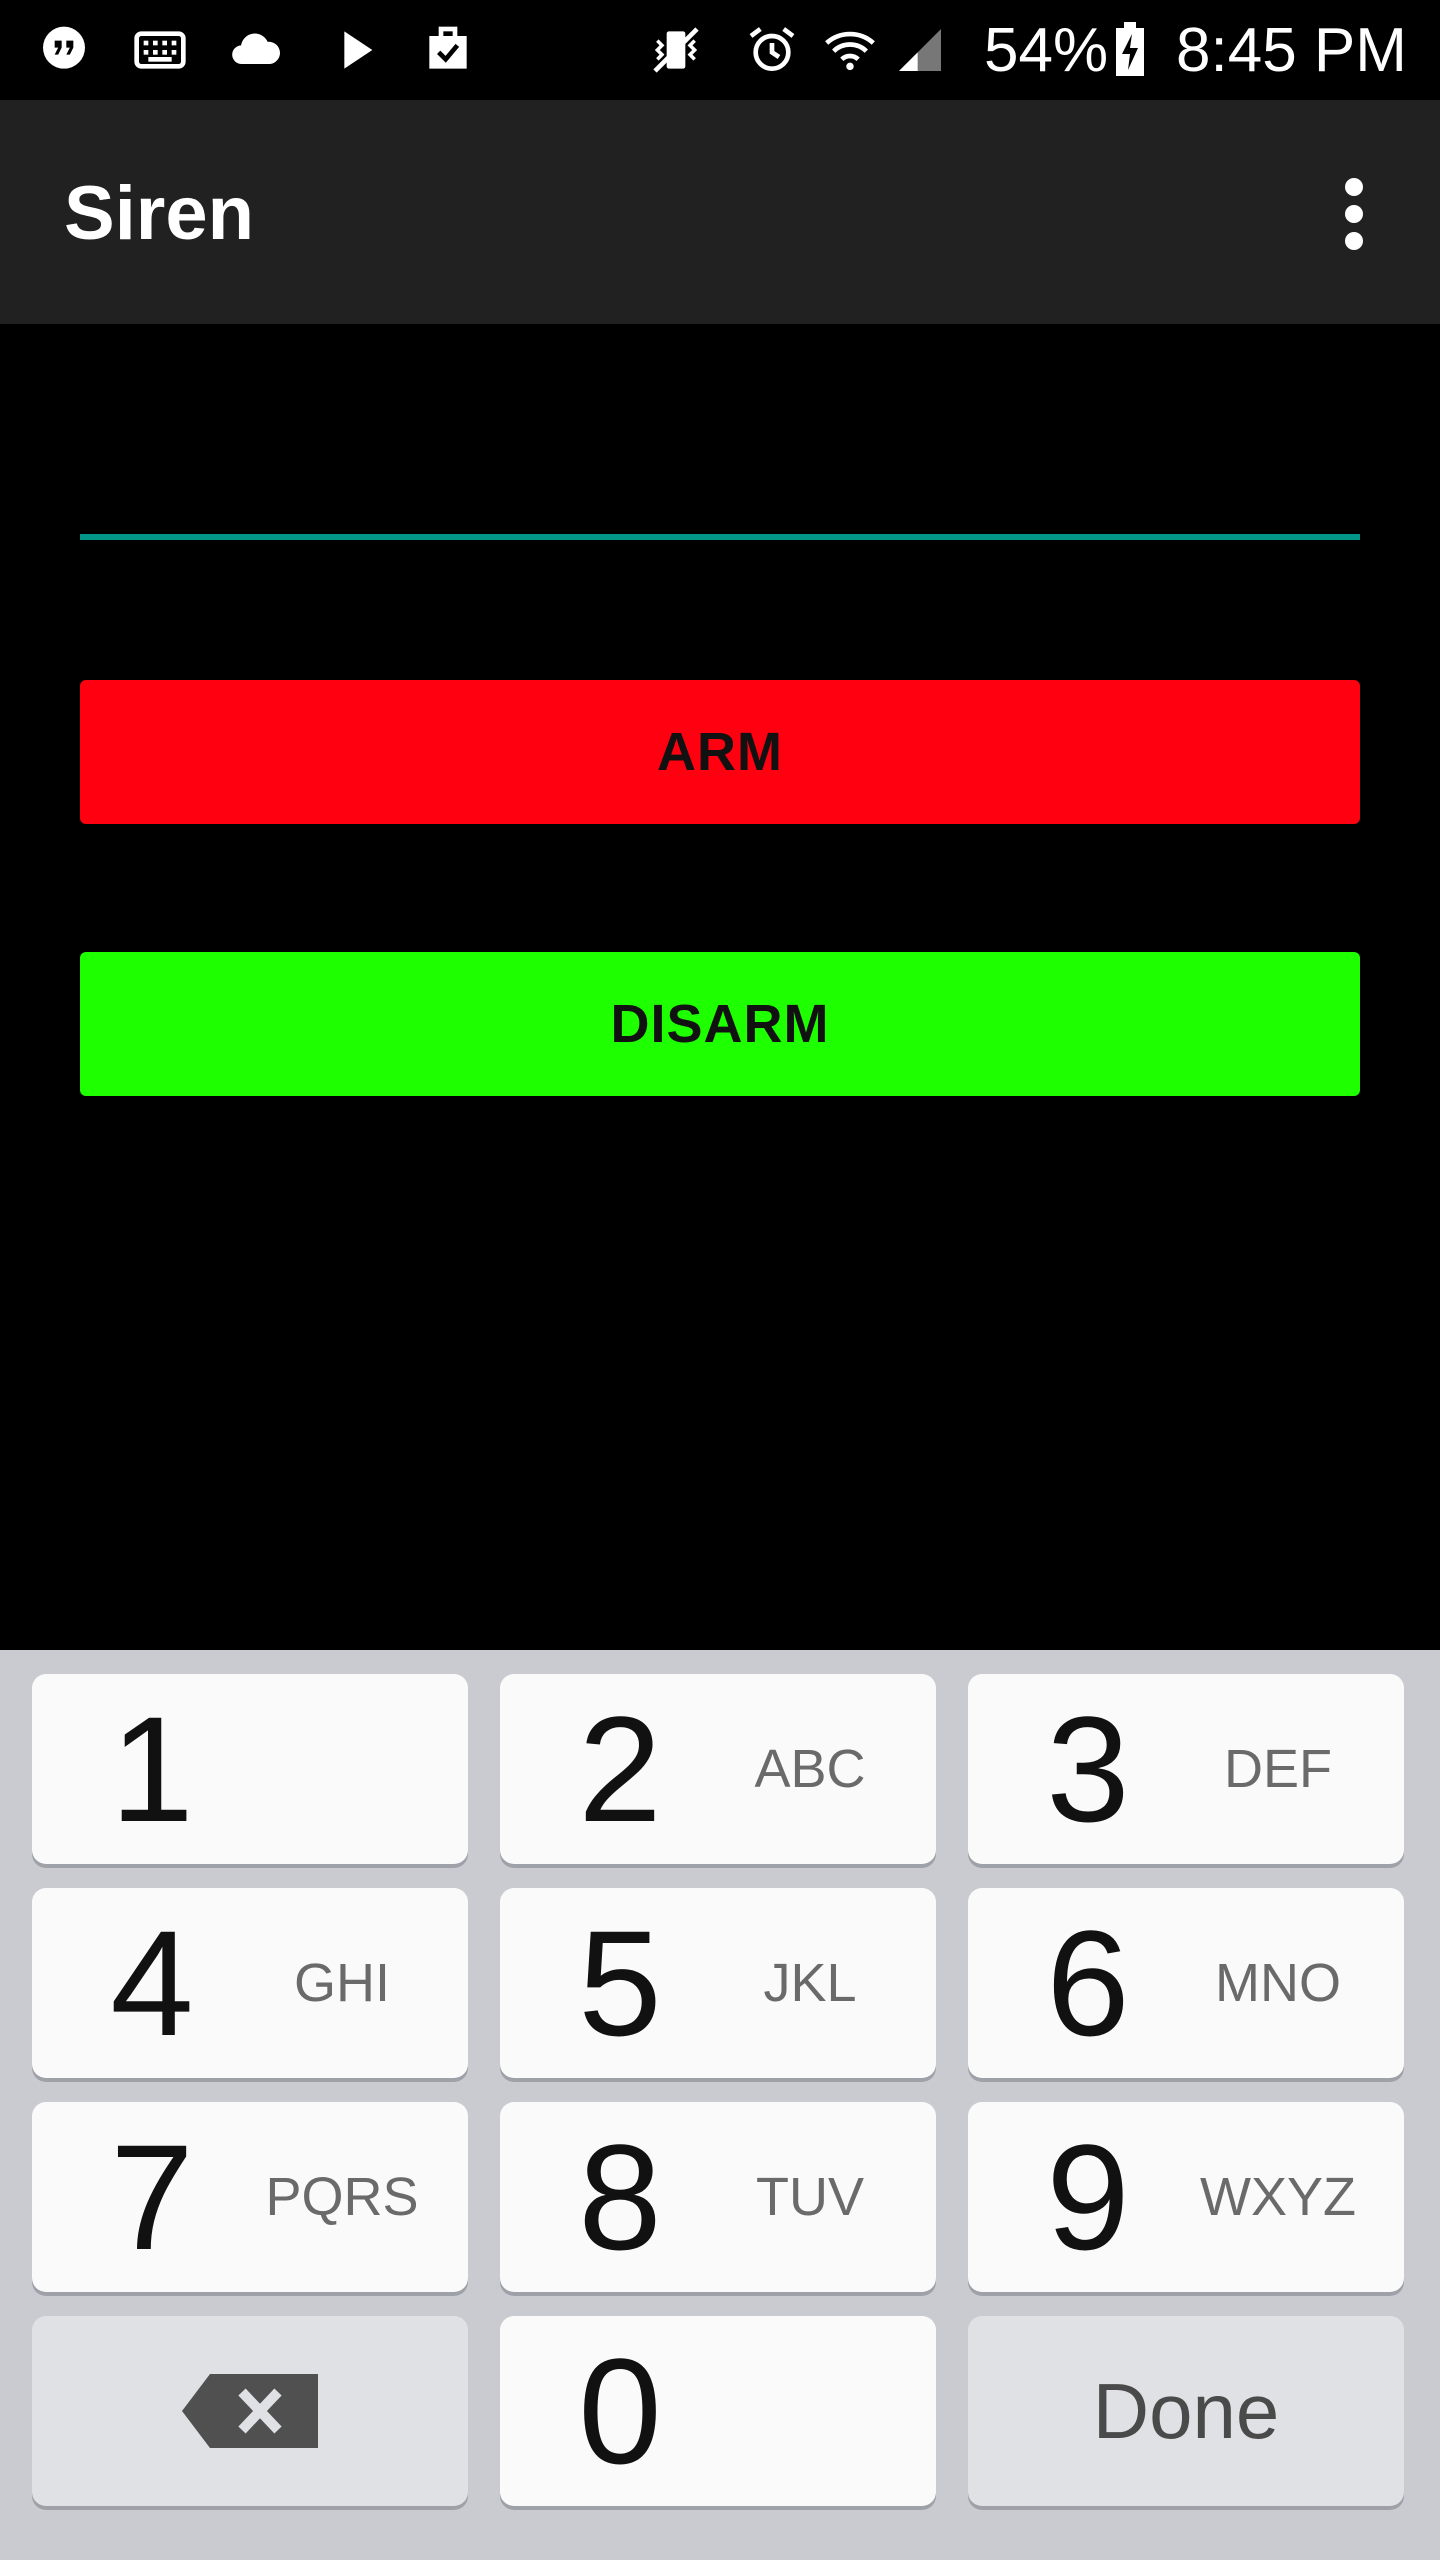  What do you see at coordinates (1278, 1769) in the screenshot?
I see `key-letters: DEF` at bounding box center [1278, 1769].